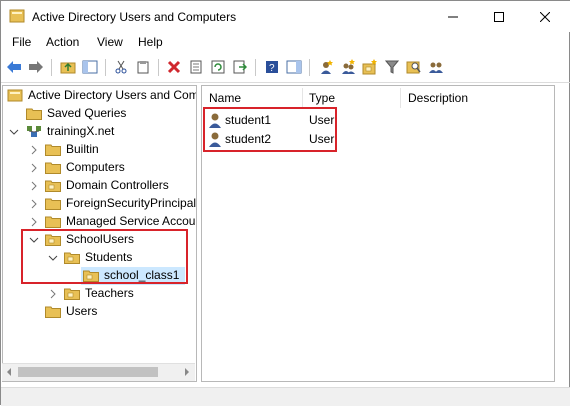 The image size is (571, 406). Describe the element at coordinates (99, 240) in the screenshot. I see `tree-item-school-users: SchoolUsers` at that location.